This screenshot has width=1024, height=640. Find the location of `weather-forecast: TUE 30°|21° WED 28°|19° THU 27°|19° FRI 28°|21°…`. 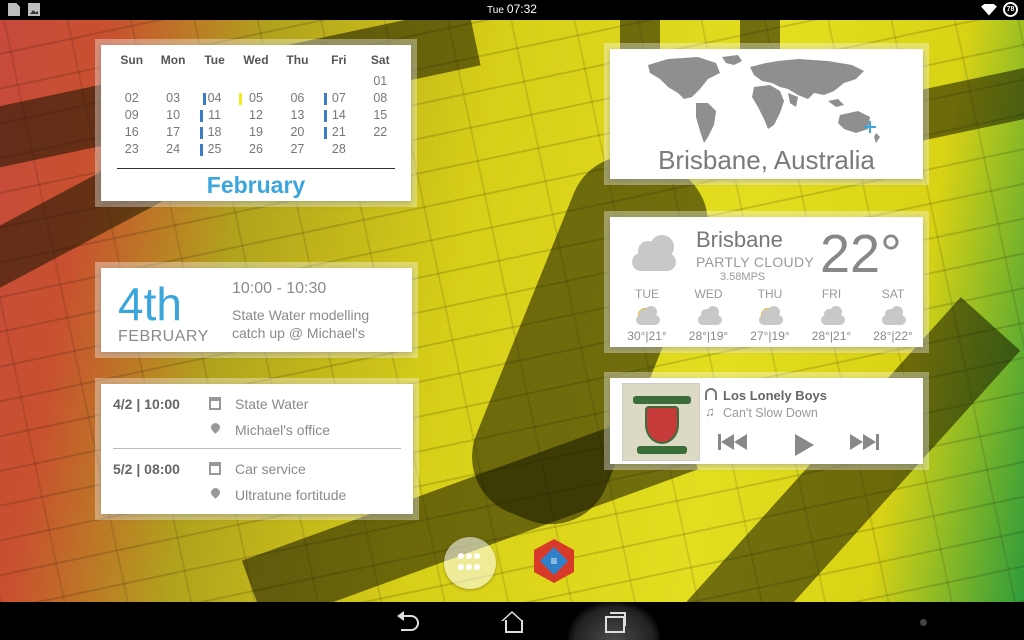

weather-forecast: TUE 30°|21° WED 28°|19° THU 27°|19° FRI 28°|21°… is located at coordinates (770, 315).